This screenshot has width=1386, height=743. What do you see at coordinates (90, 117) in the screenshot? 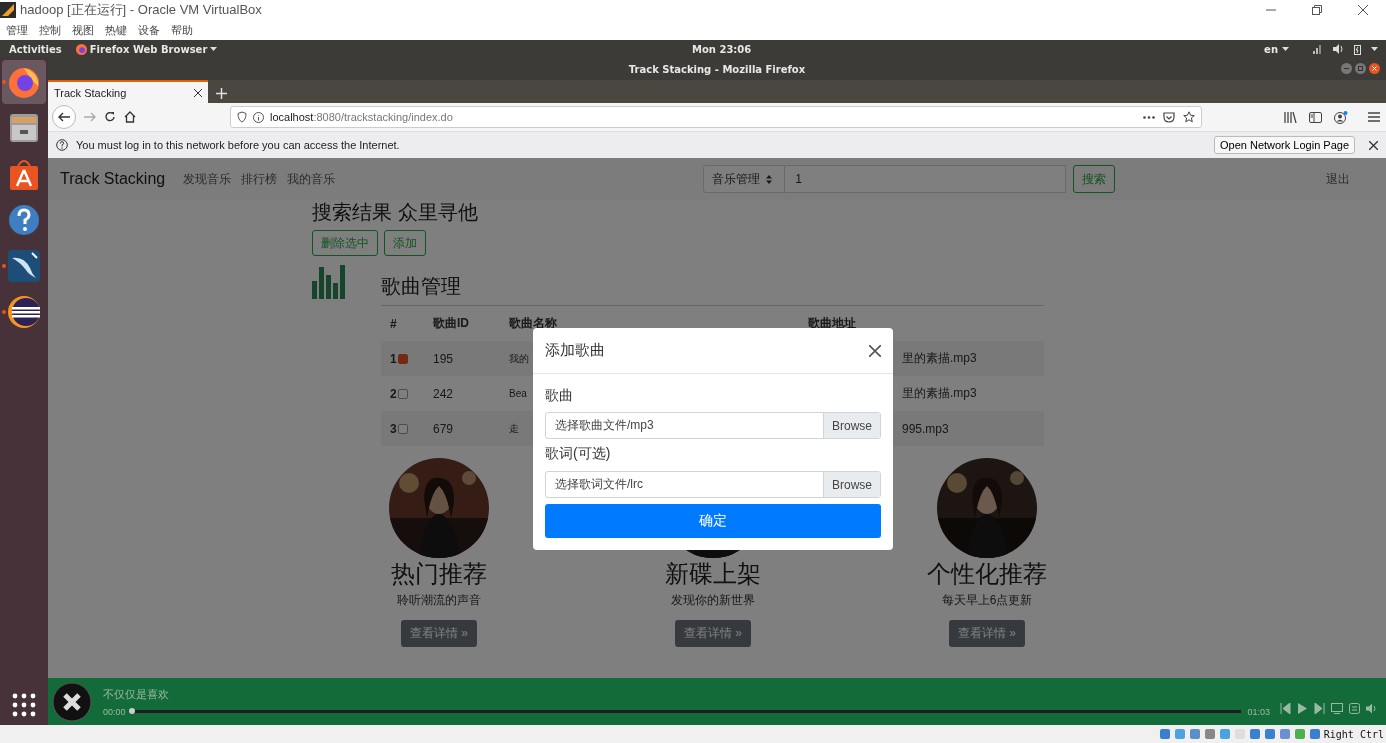
I see `forward-icon` at bounding box center [90, 117].